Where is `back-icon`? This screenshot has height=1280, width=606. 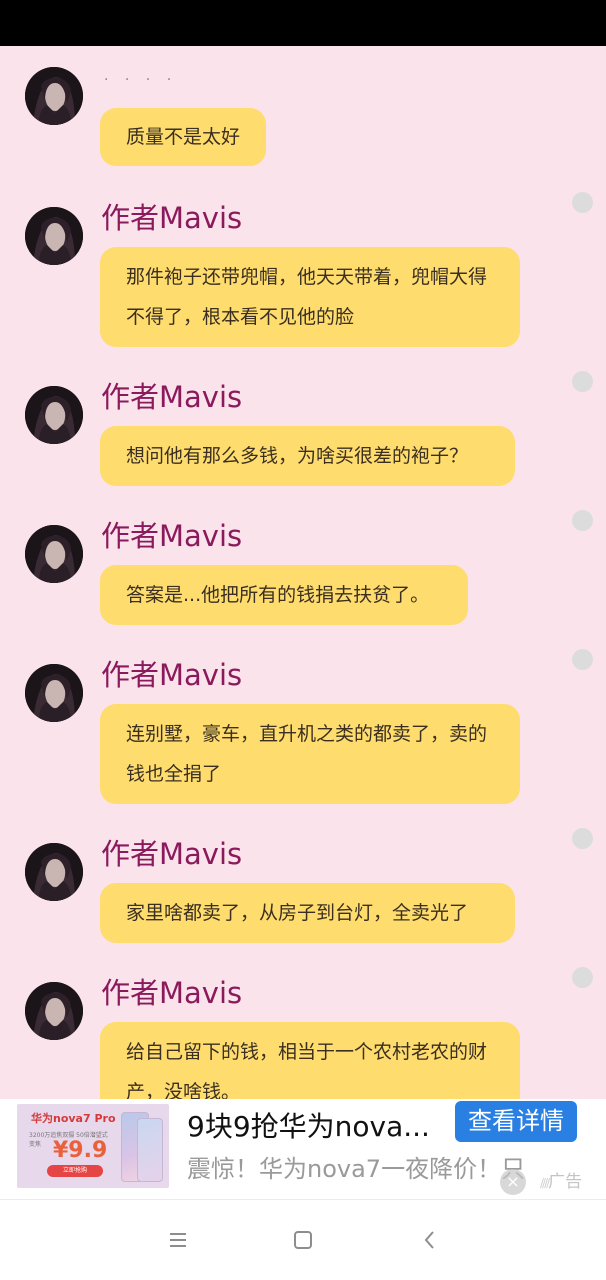
back-icon is located at coordinates (430, 1240).